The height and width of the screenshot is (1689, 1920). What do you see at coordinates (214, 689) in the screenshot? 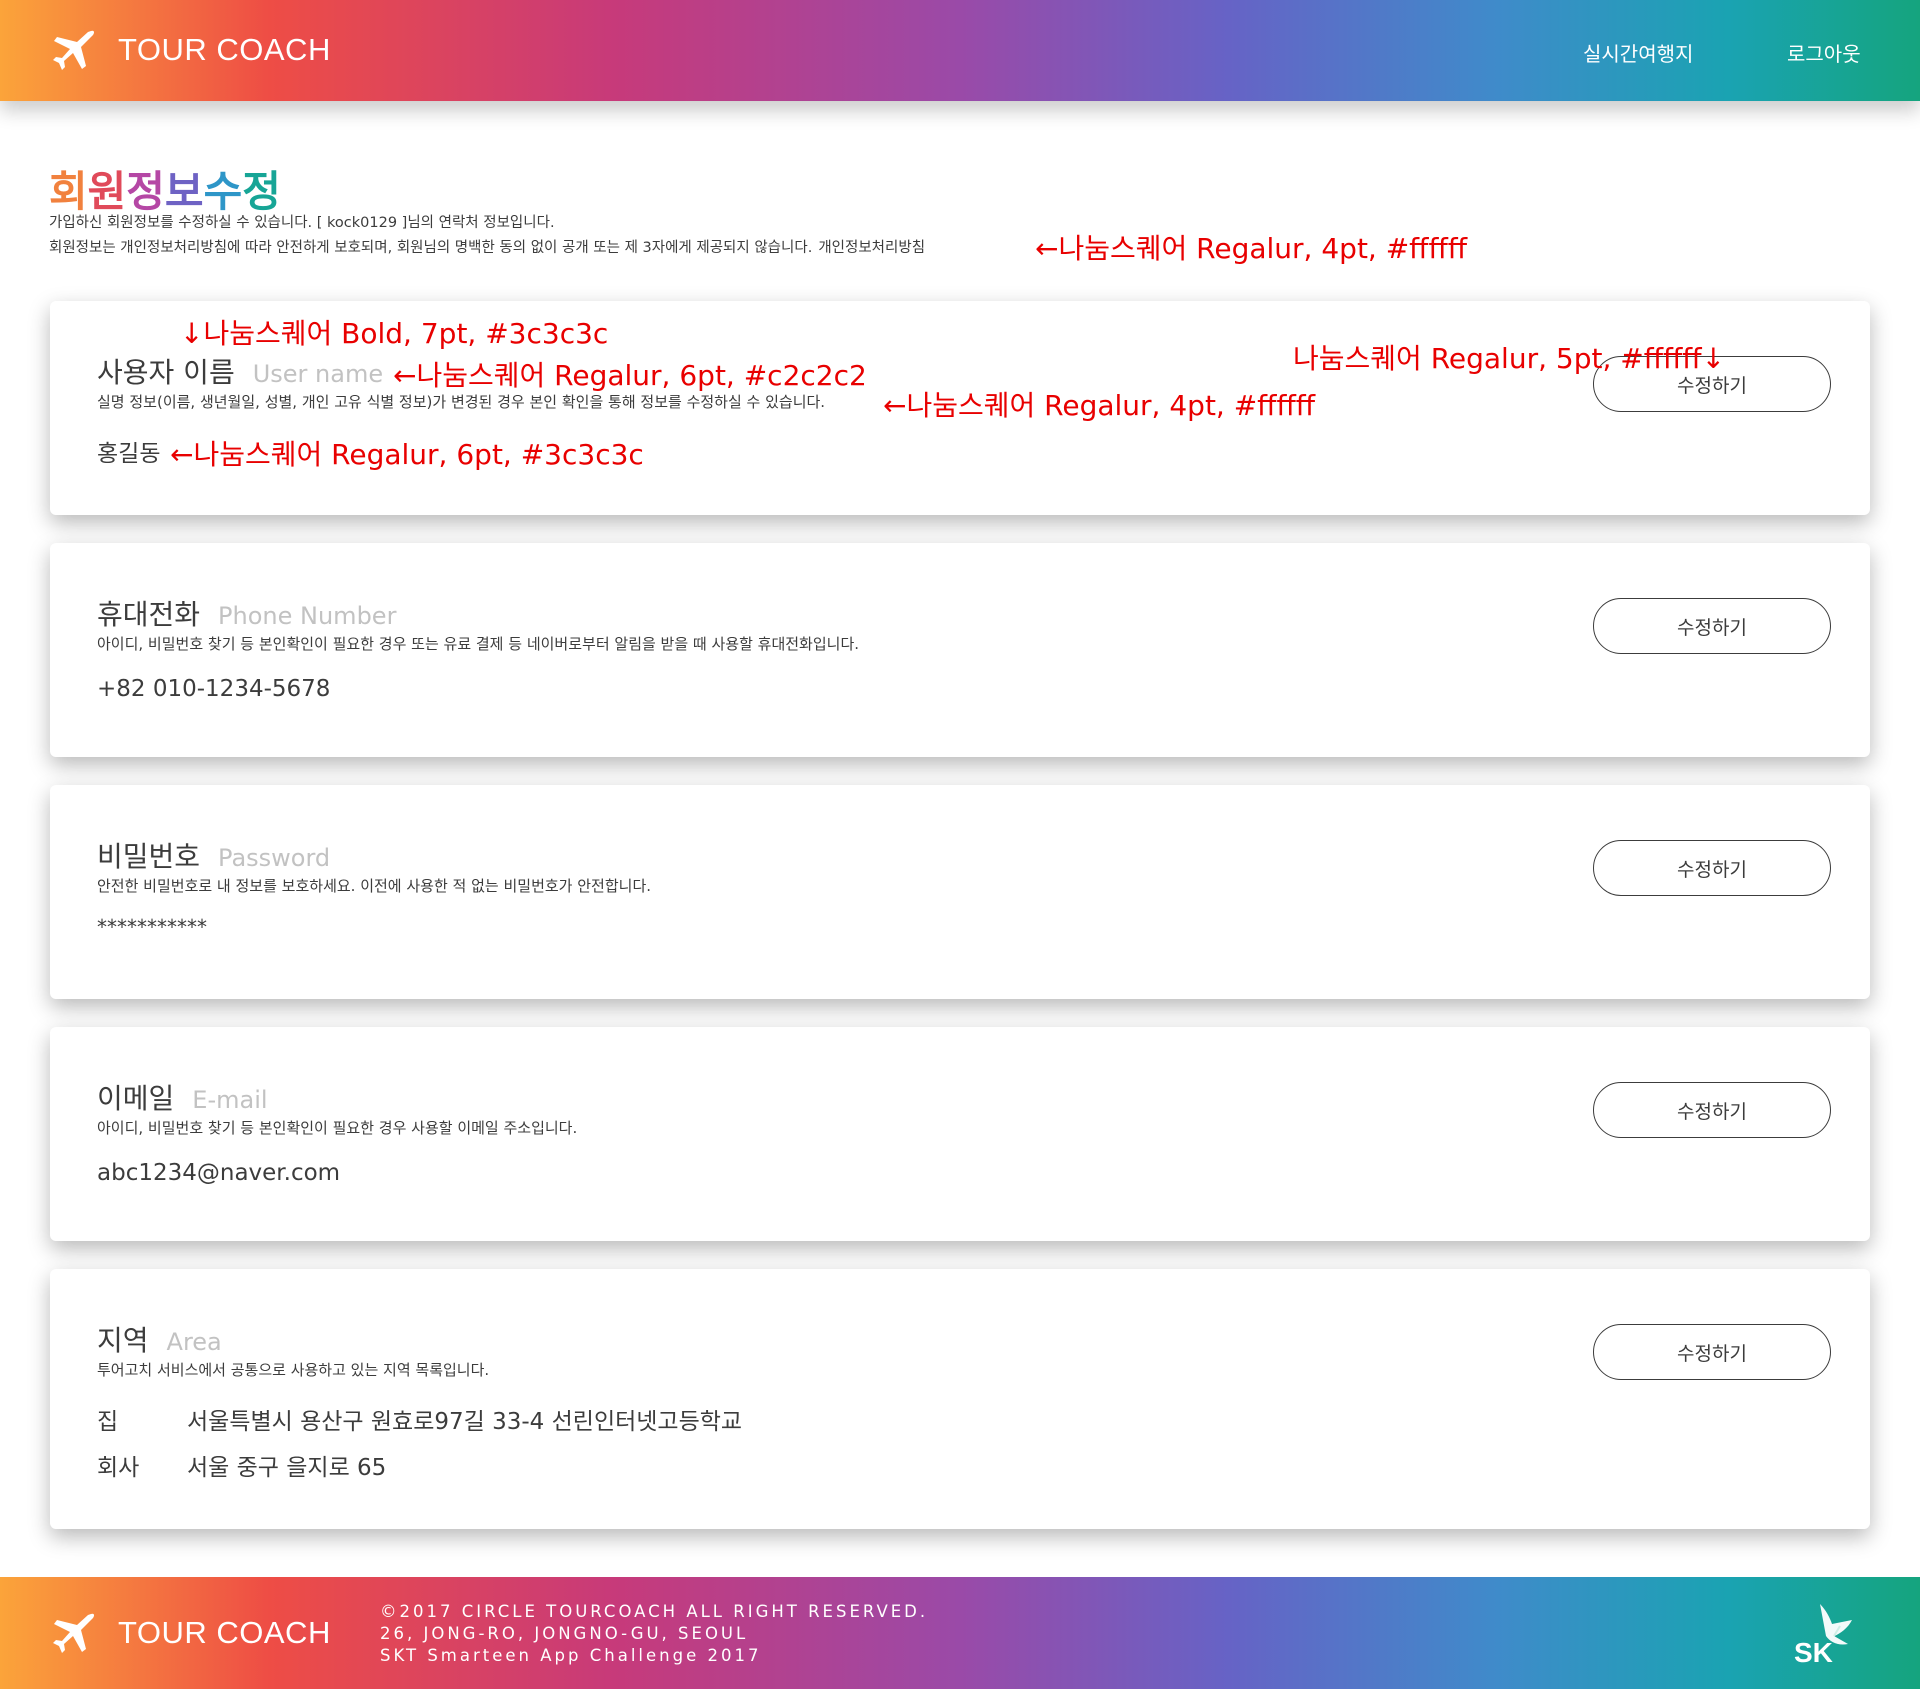
I see `card-value: +82 010-1234-5678` at bounding box center [214, 689].